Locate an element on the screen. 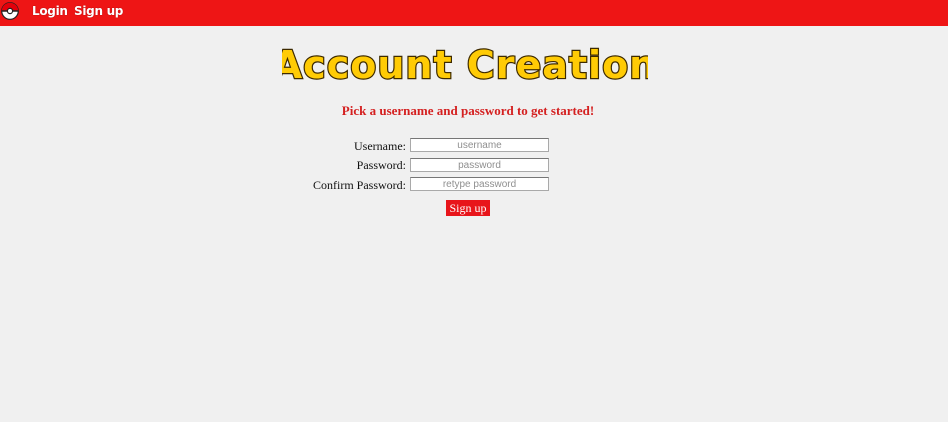  username-input is located at coordinates (479, 145).